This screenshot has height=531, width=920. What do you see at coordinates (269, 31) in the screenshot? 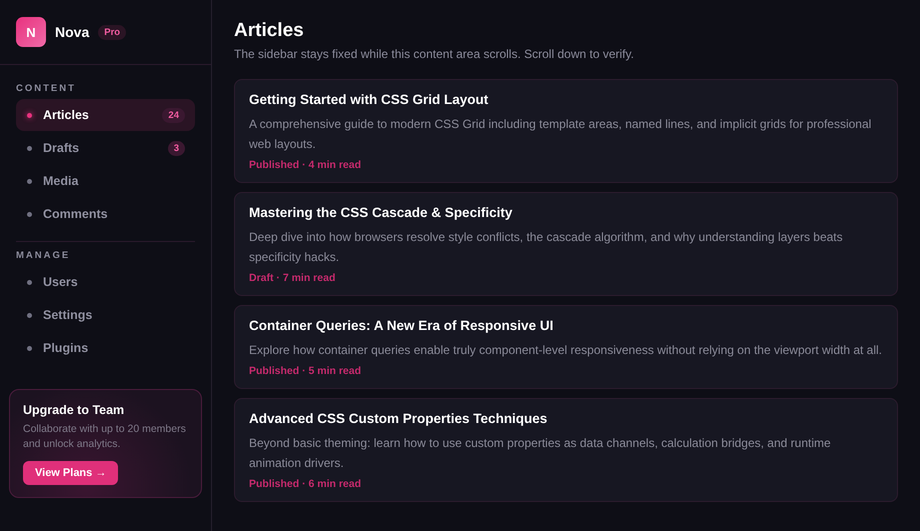
I see `page-title: Articles` at bounding box center [269, 31].